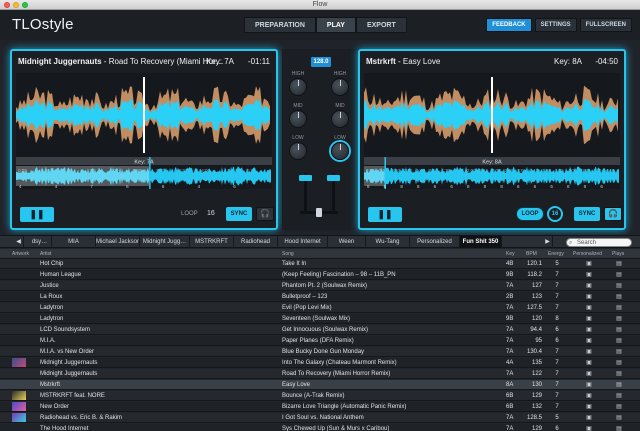 The image size is (640, 431). What do you see at coordinates (320, 297) in the screenshot?
I see `table-row: La Roux Bulletproof – 123 2B 123 7 ▣ ▤` at bounding box center [320, 297].